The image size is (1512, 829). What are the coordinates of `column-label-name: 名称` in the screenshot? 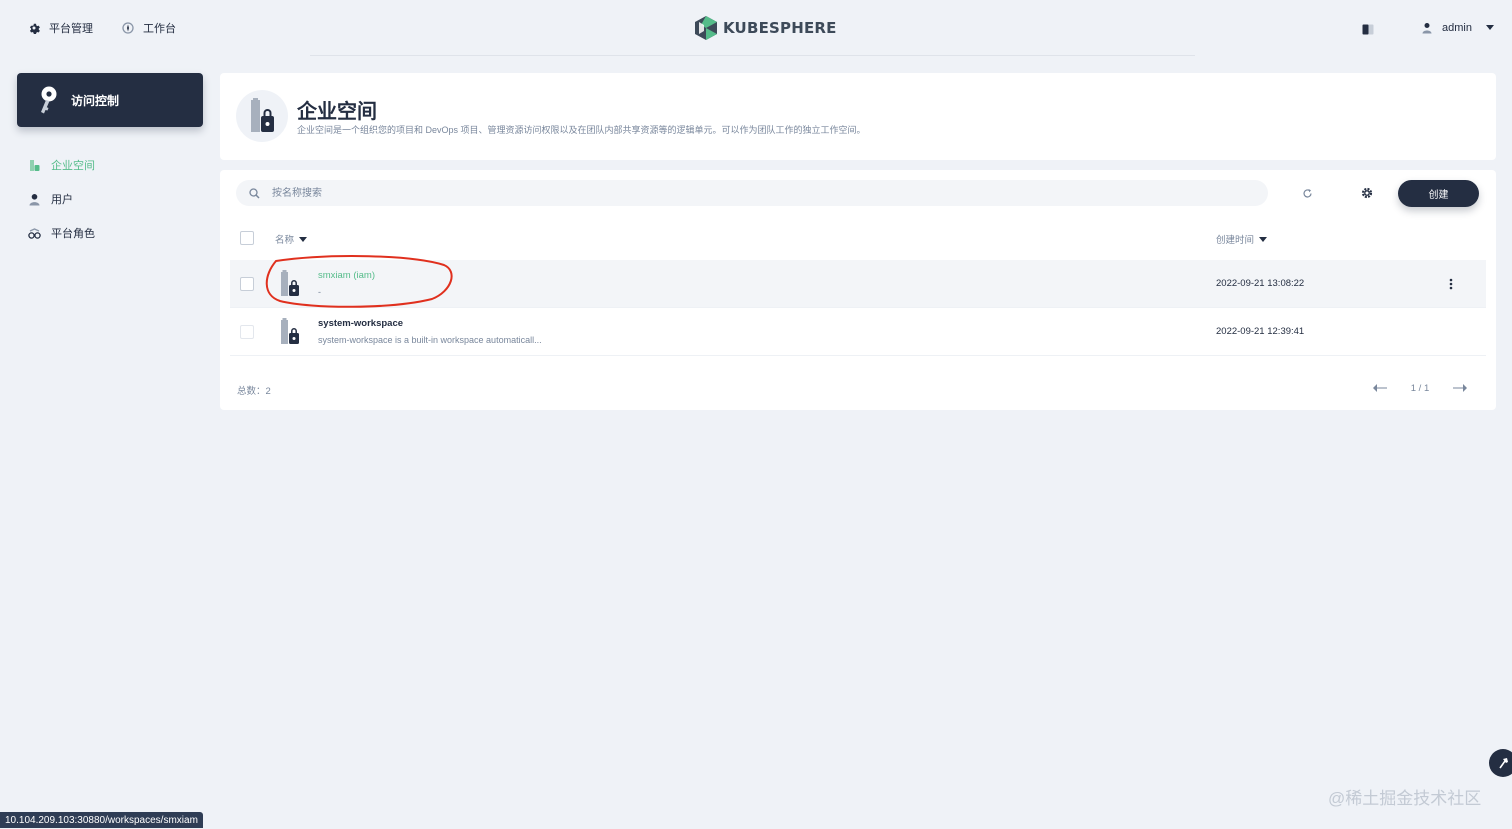 It's located at (285, 240).